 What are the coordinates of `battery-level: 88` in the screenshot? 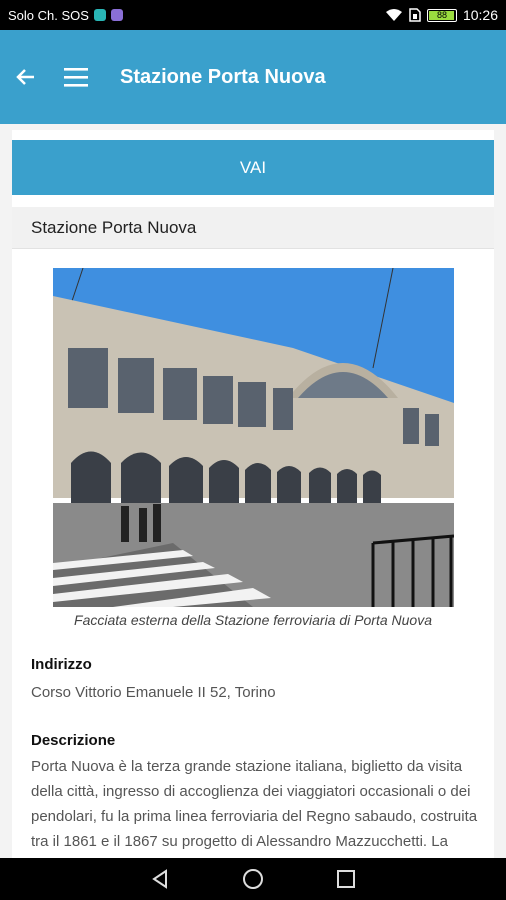 It's located at (441, 15).